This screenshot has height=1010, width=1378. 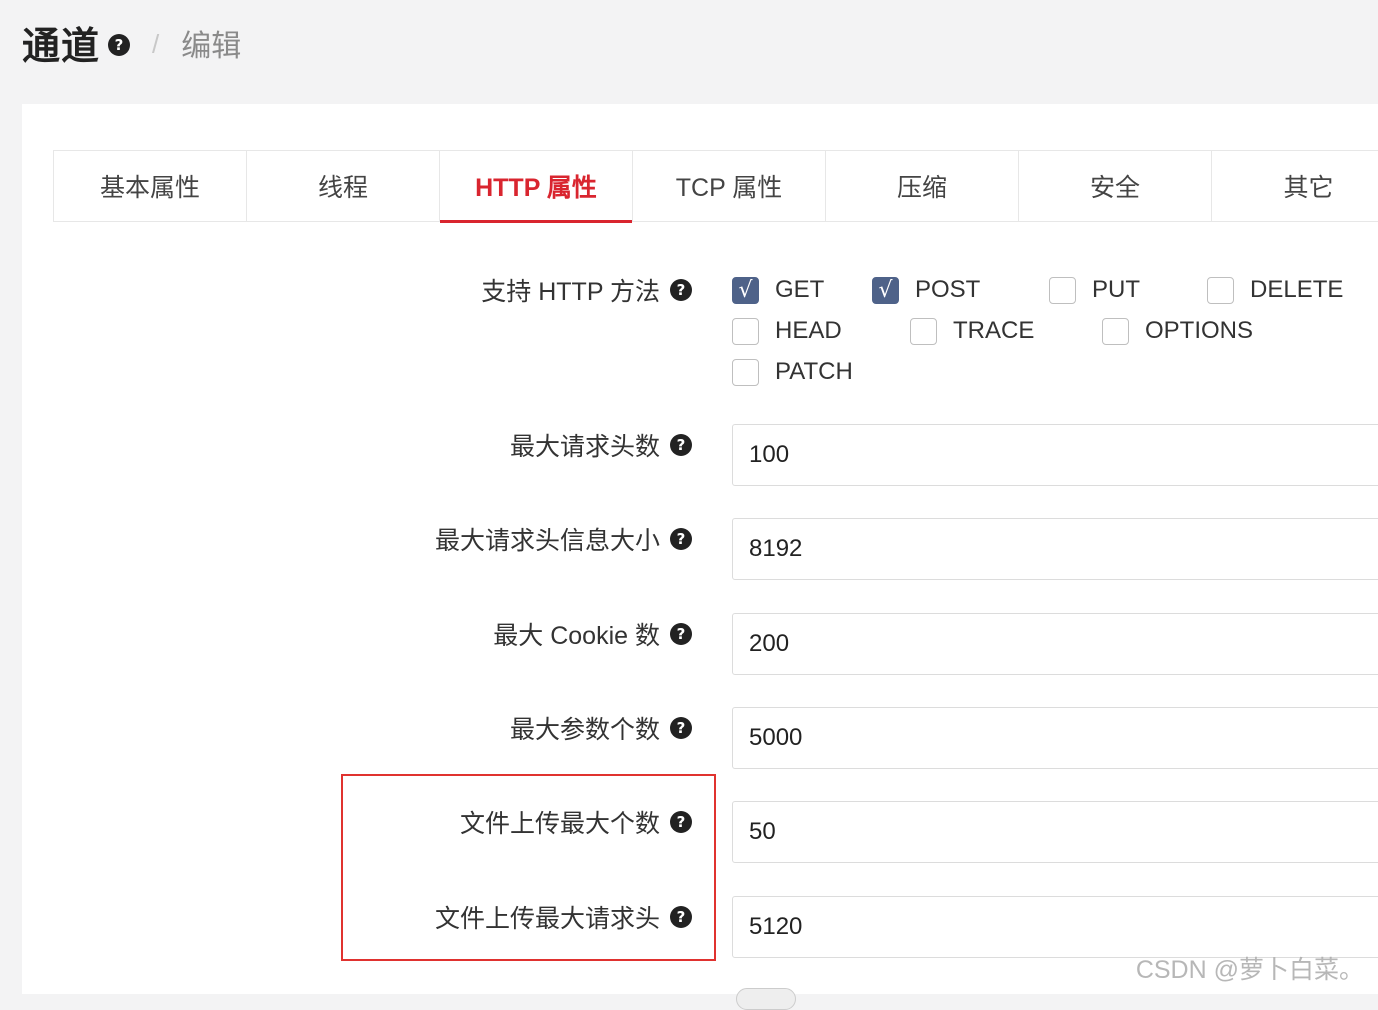 What do you see at coordinates (808, 330) in the screenshot?
I see `checkbox-head-label: HEAD` at bounding box center [808, 330].